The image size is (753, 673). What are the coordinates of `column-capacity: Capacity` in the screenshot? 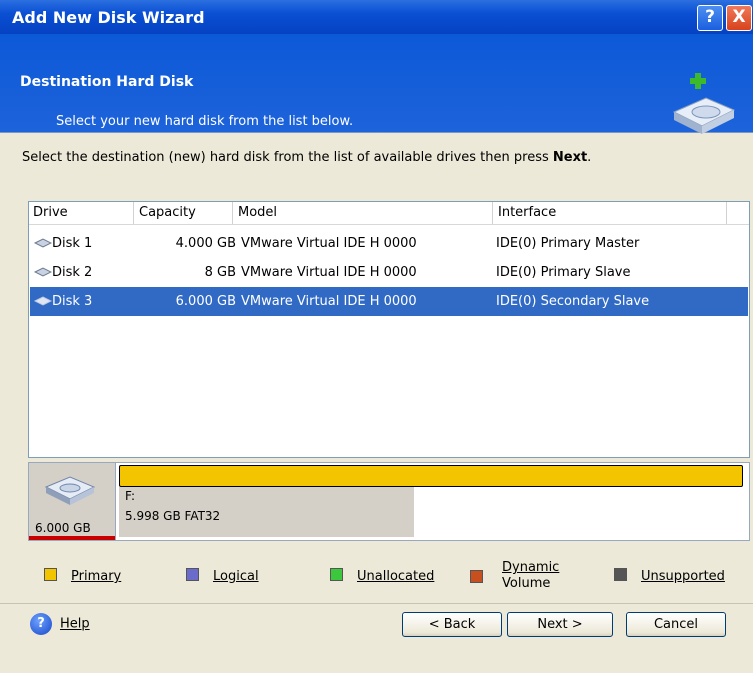 It's located at (184, 213).